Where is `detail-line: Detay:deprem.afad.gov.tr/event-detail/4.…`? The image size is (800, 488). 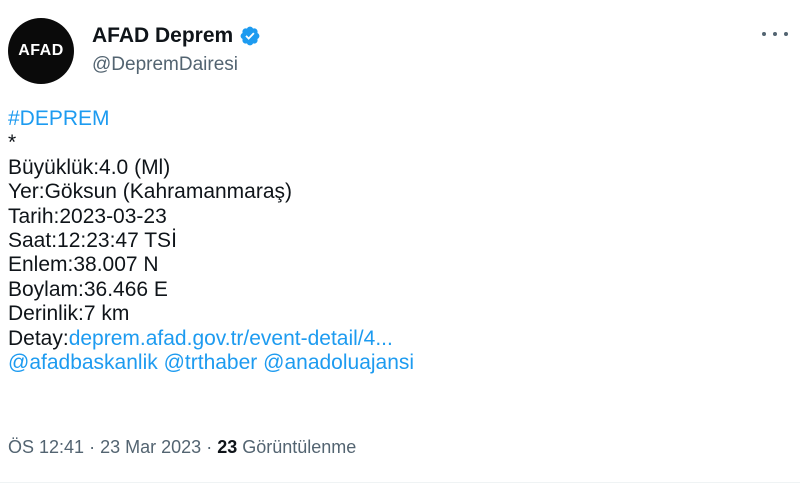 detail-line: Detay:deprem.afad.gov.tr/event-detail/4.… is located at coordinates (398, 339).